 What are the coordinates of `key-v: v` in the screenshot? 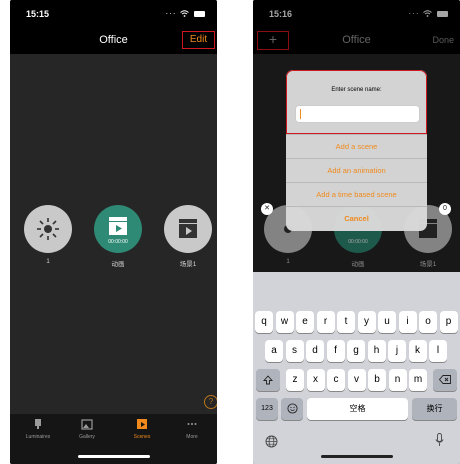 It's located at (356, 380).